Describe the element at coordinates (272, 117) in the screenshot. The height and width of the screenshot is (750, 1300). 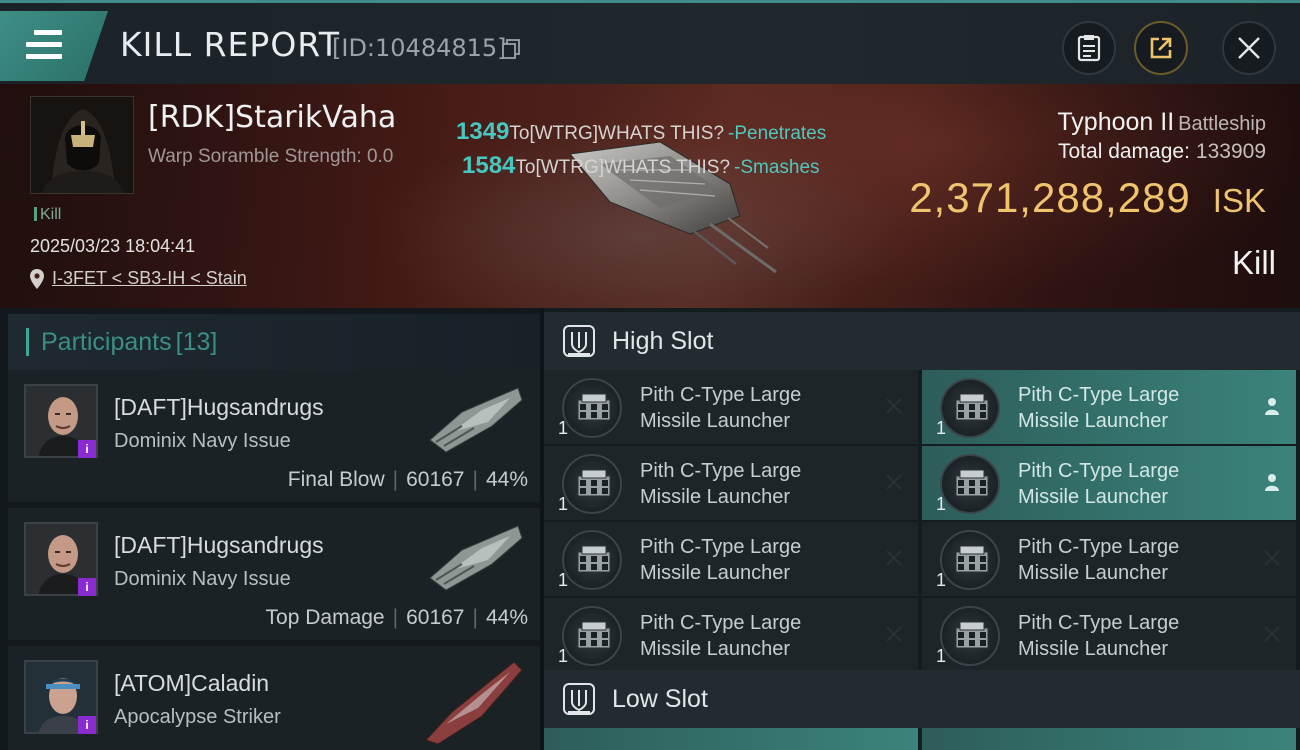
I see `victim-name: [RDK]StarikVaha` at that location.